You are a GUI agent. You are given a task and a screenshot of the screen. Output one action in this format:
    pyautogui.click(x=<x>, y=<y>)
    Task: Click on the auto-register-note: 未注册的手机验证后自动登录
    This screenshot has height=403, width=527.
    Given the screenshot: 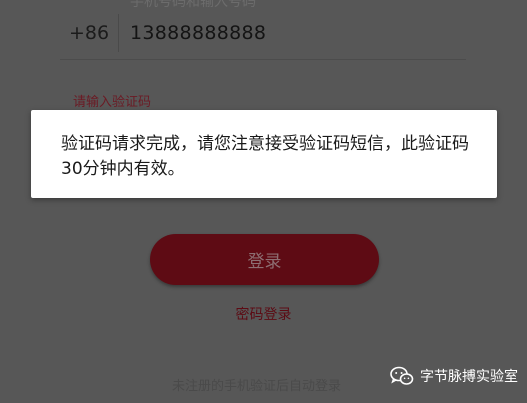 What is the action you would take?
    pyautogui.click(x=257, y=386)
    